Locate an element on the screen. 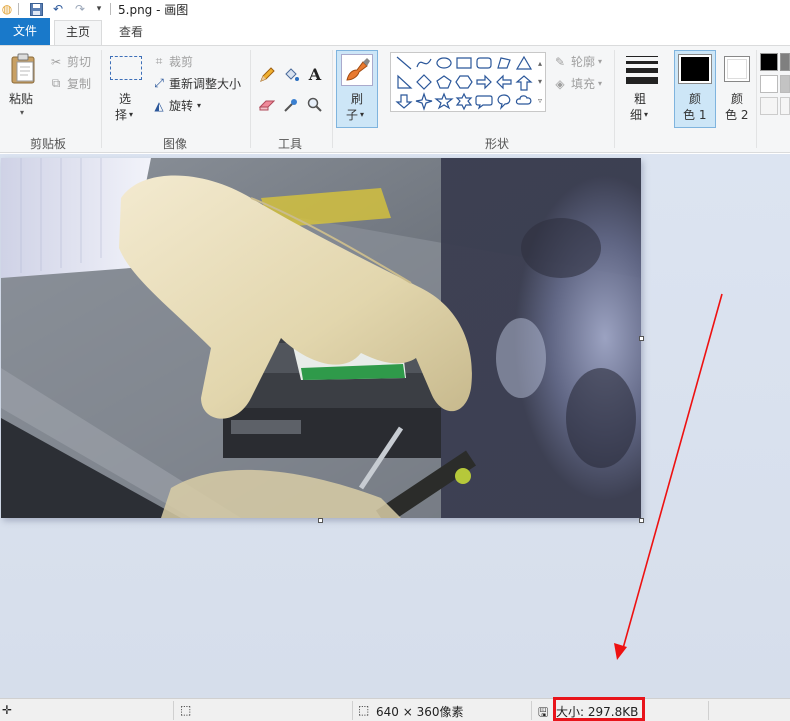 Image resolution: width=790 pixels, height=721 pixels. left-arrow-shape-icon is located at coordinates (504, 82).